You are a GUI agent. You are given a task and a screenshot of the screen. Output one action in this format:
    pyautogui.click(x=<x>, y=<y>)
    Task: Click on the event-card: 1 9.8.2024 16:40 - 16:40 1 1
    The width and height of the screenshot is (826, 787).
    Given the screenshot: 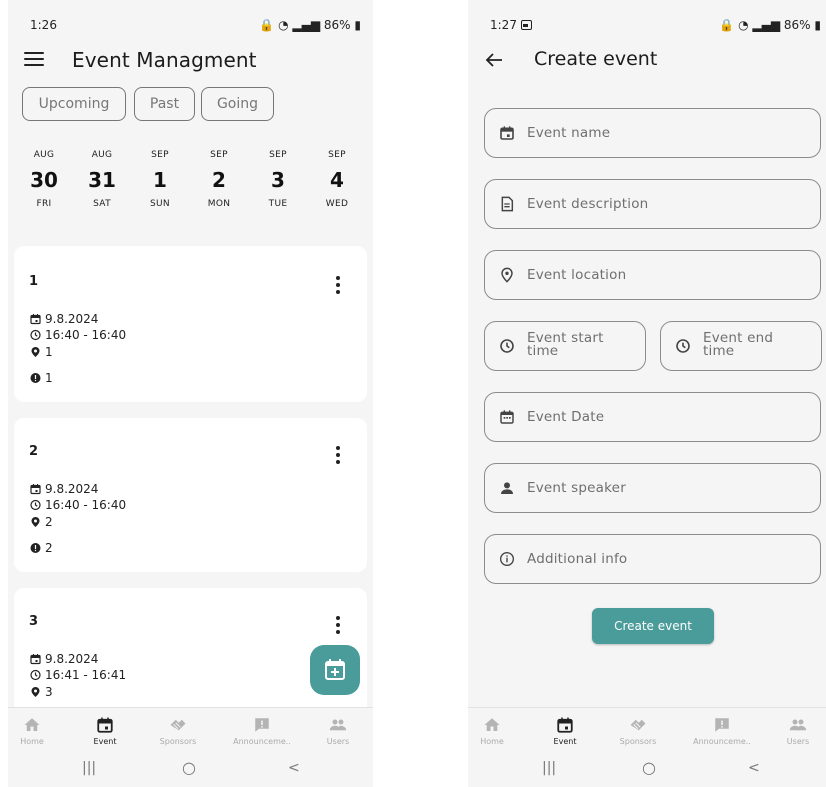 What is the action you would take?
    pyautogui.click(x=190, y=324)
    